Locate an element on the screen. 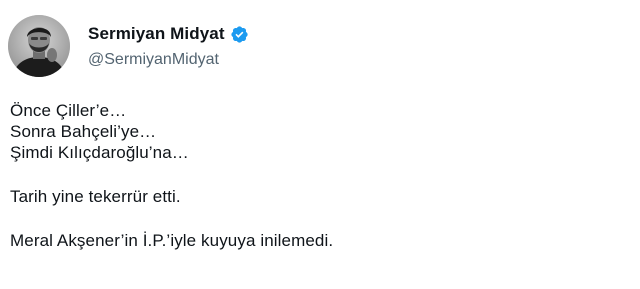  author-handle: @SermiyanMidyat is located at coordinates (168, 60).